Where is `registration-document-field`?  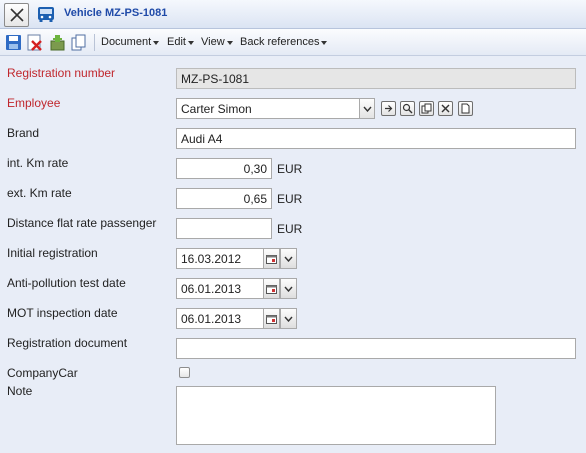
registration-document-field is located at coordinates (376, 348).